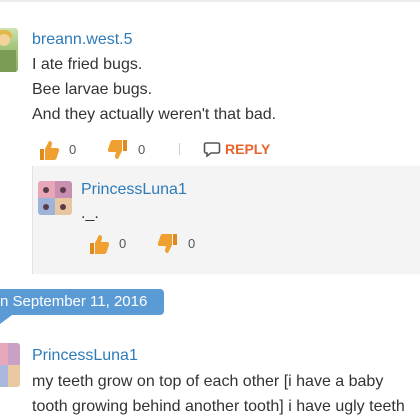 The image size is (420, 420). I want to click on date-divider-tail, so click(6, 319).